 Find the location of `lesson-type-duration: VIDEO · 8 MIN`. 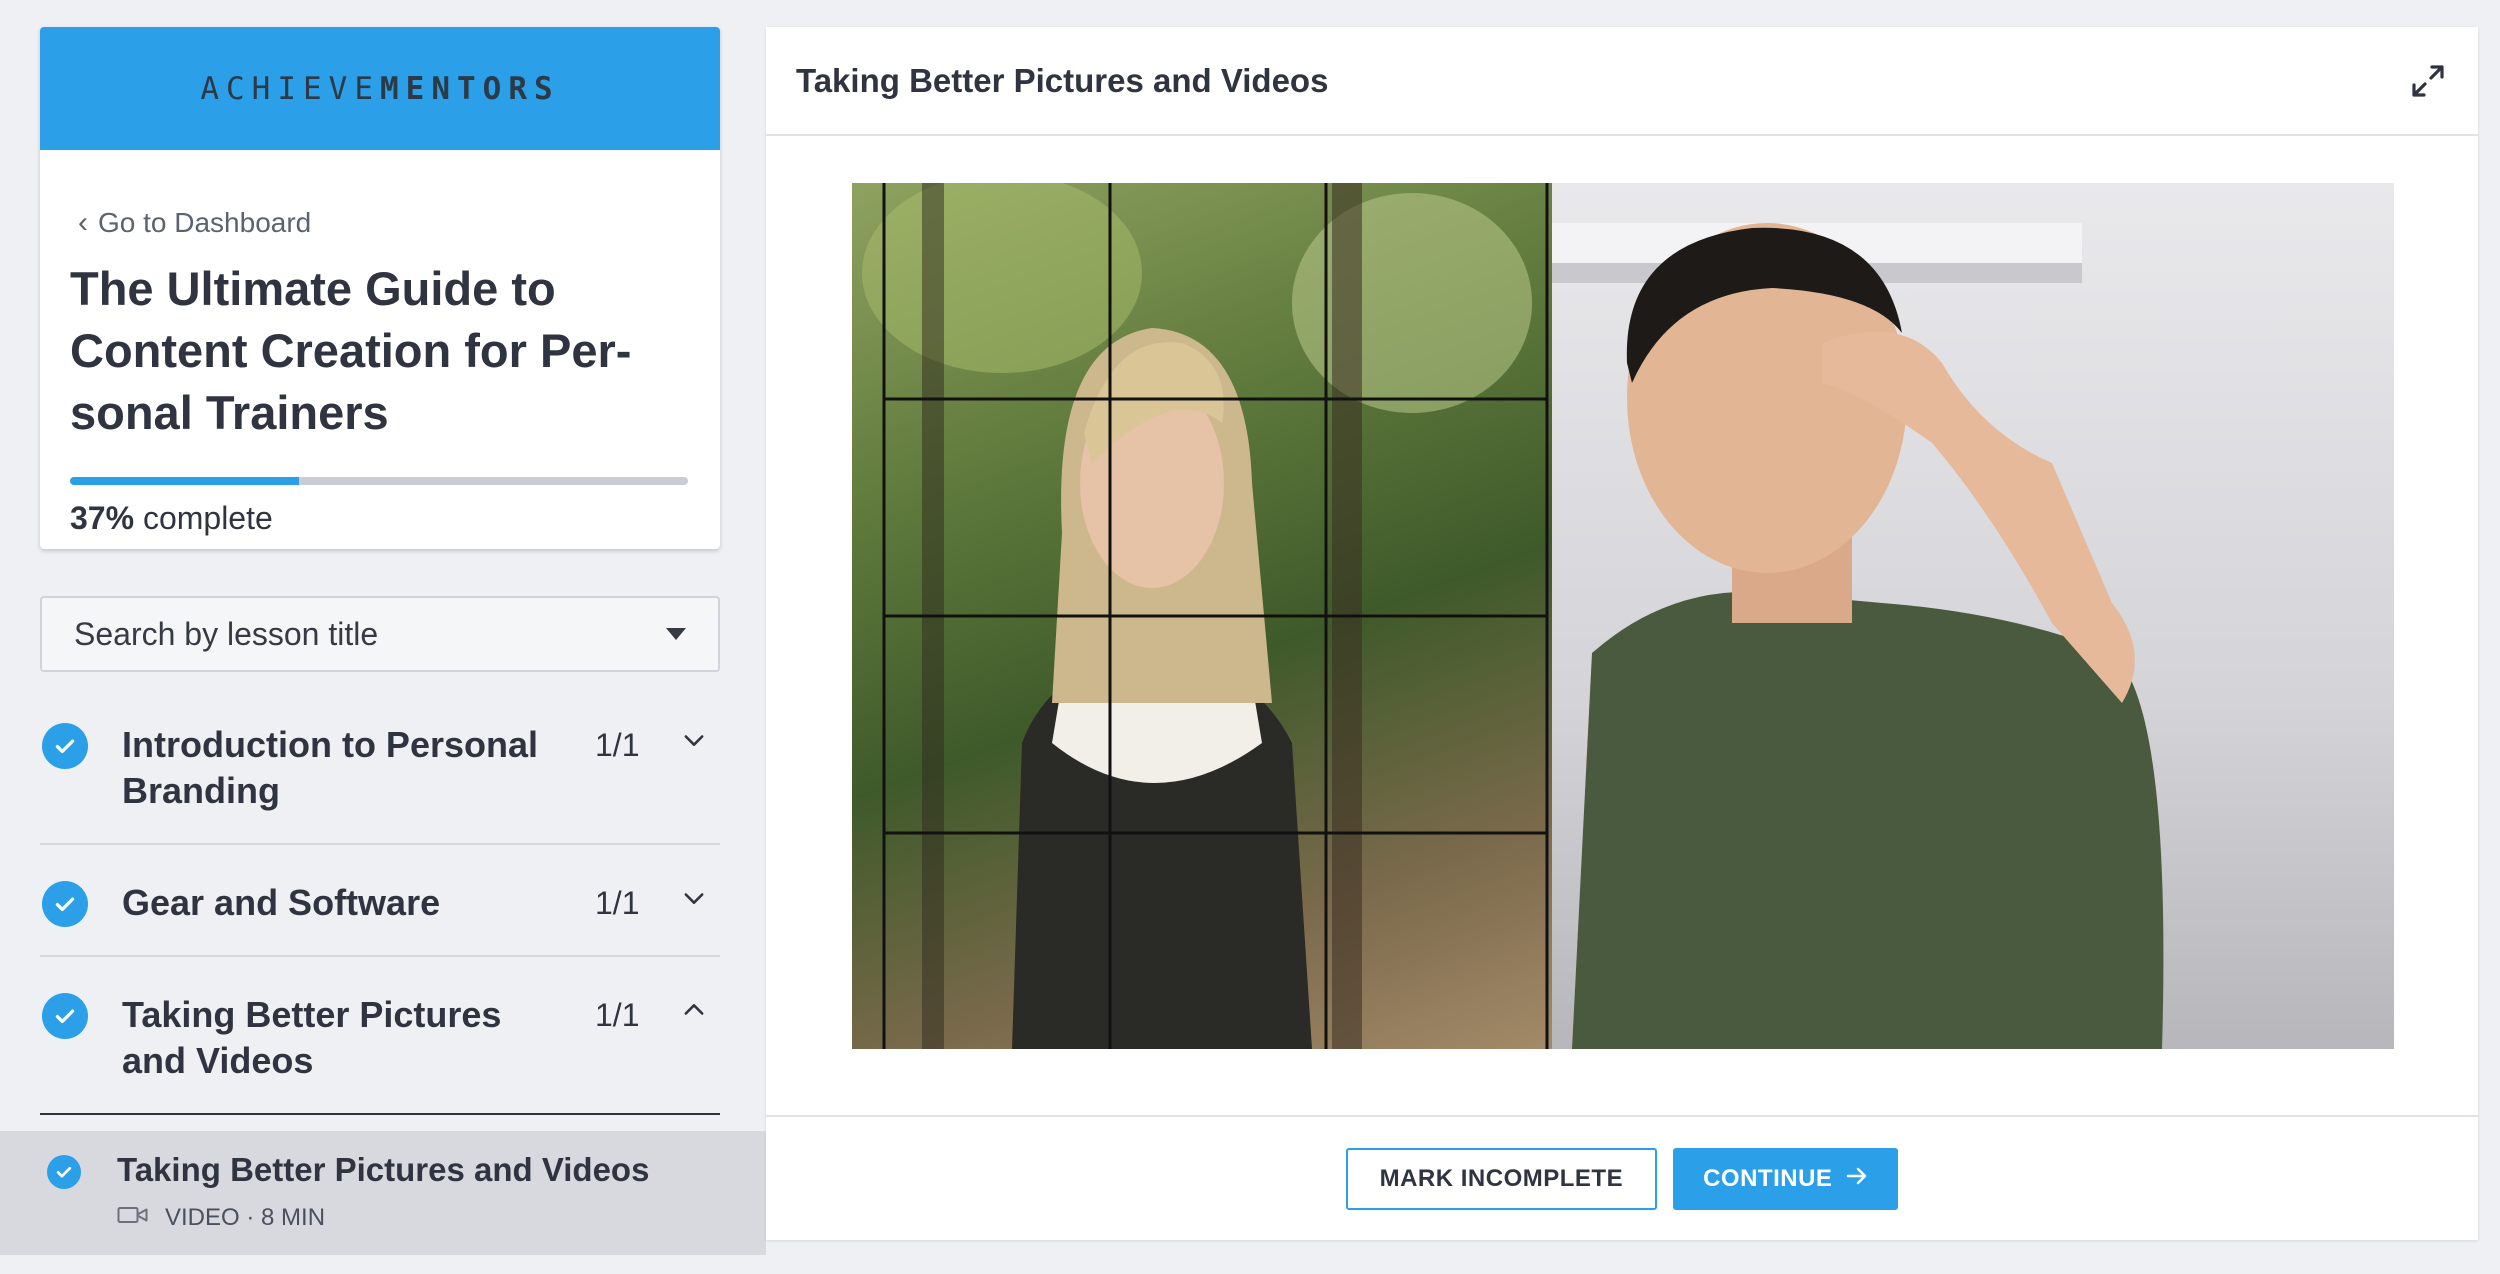

lesson-type-duration: VIDEO · 8 MIN is located at coordinates (245, 1217).